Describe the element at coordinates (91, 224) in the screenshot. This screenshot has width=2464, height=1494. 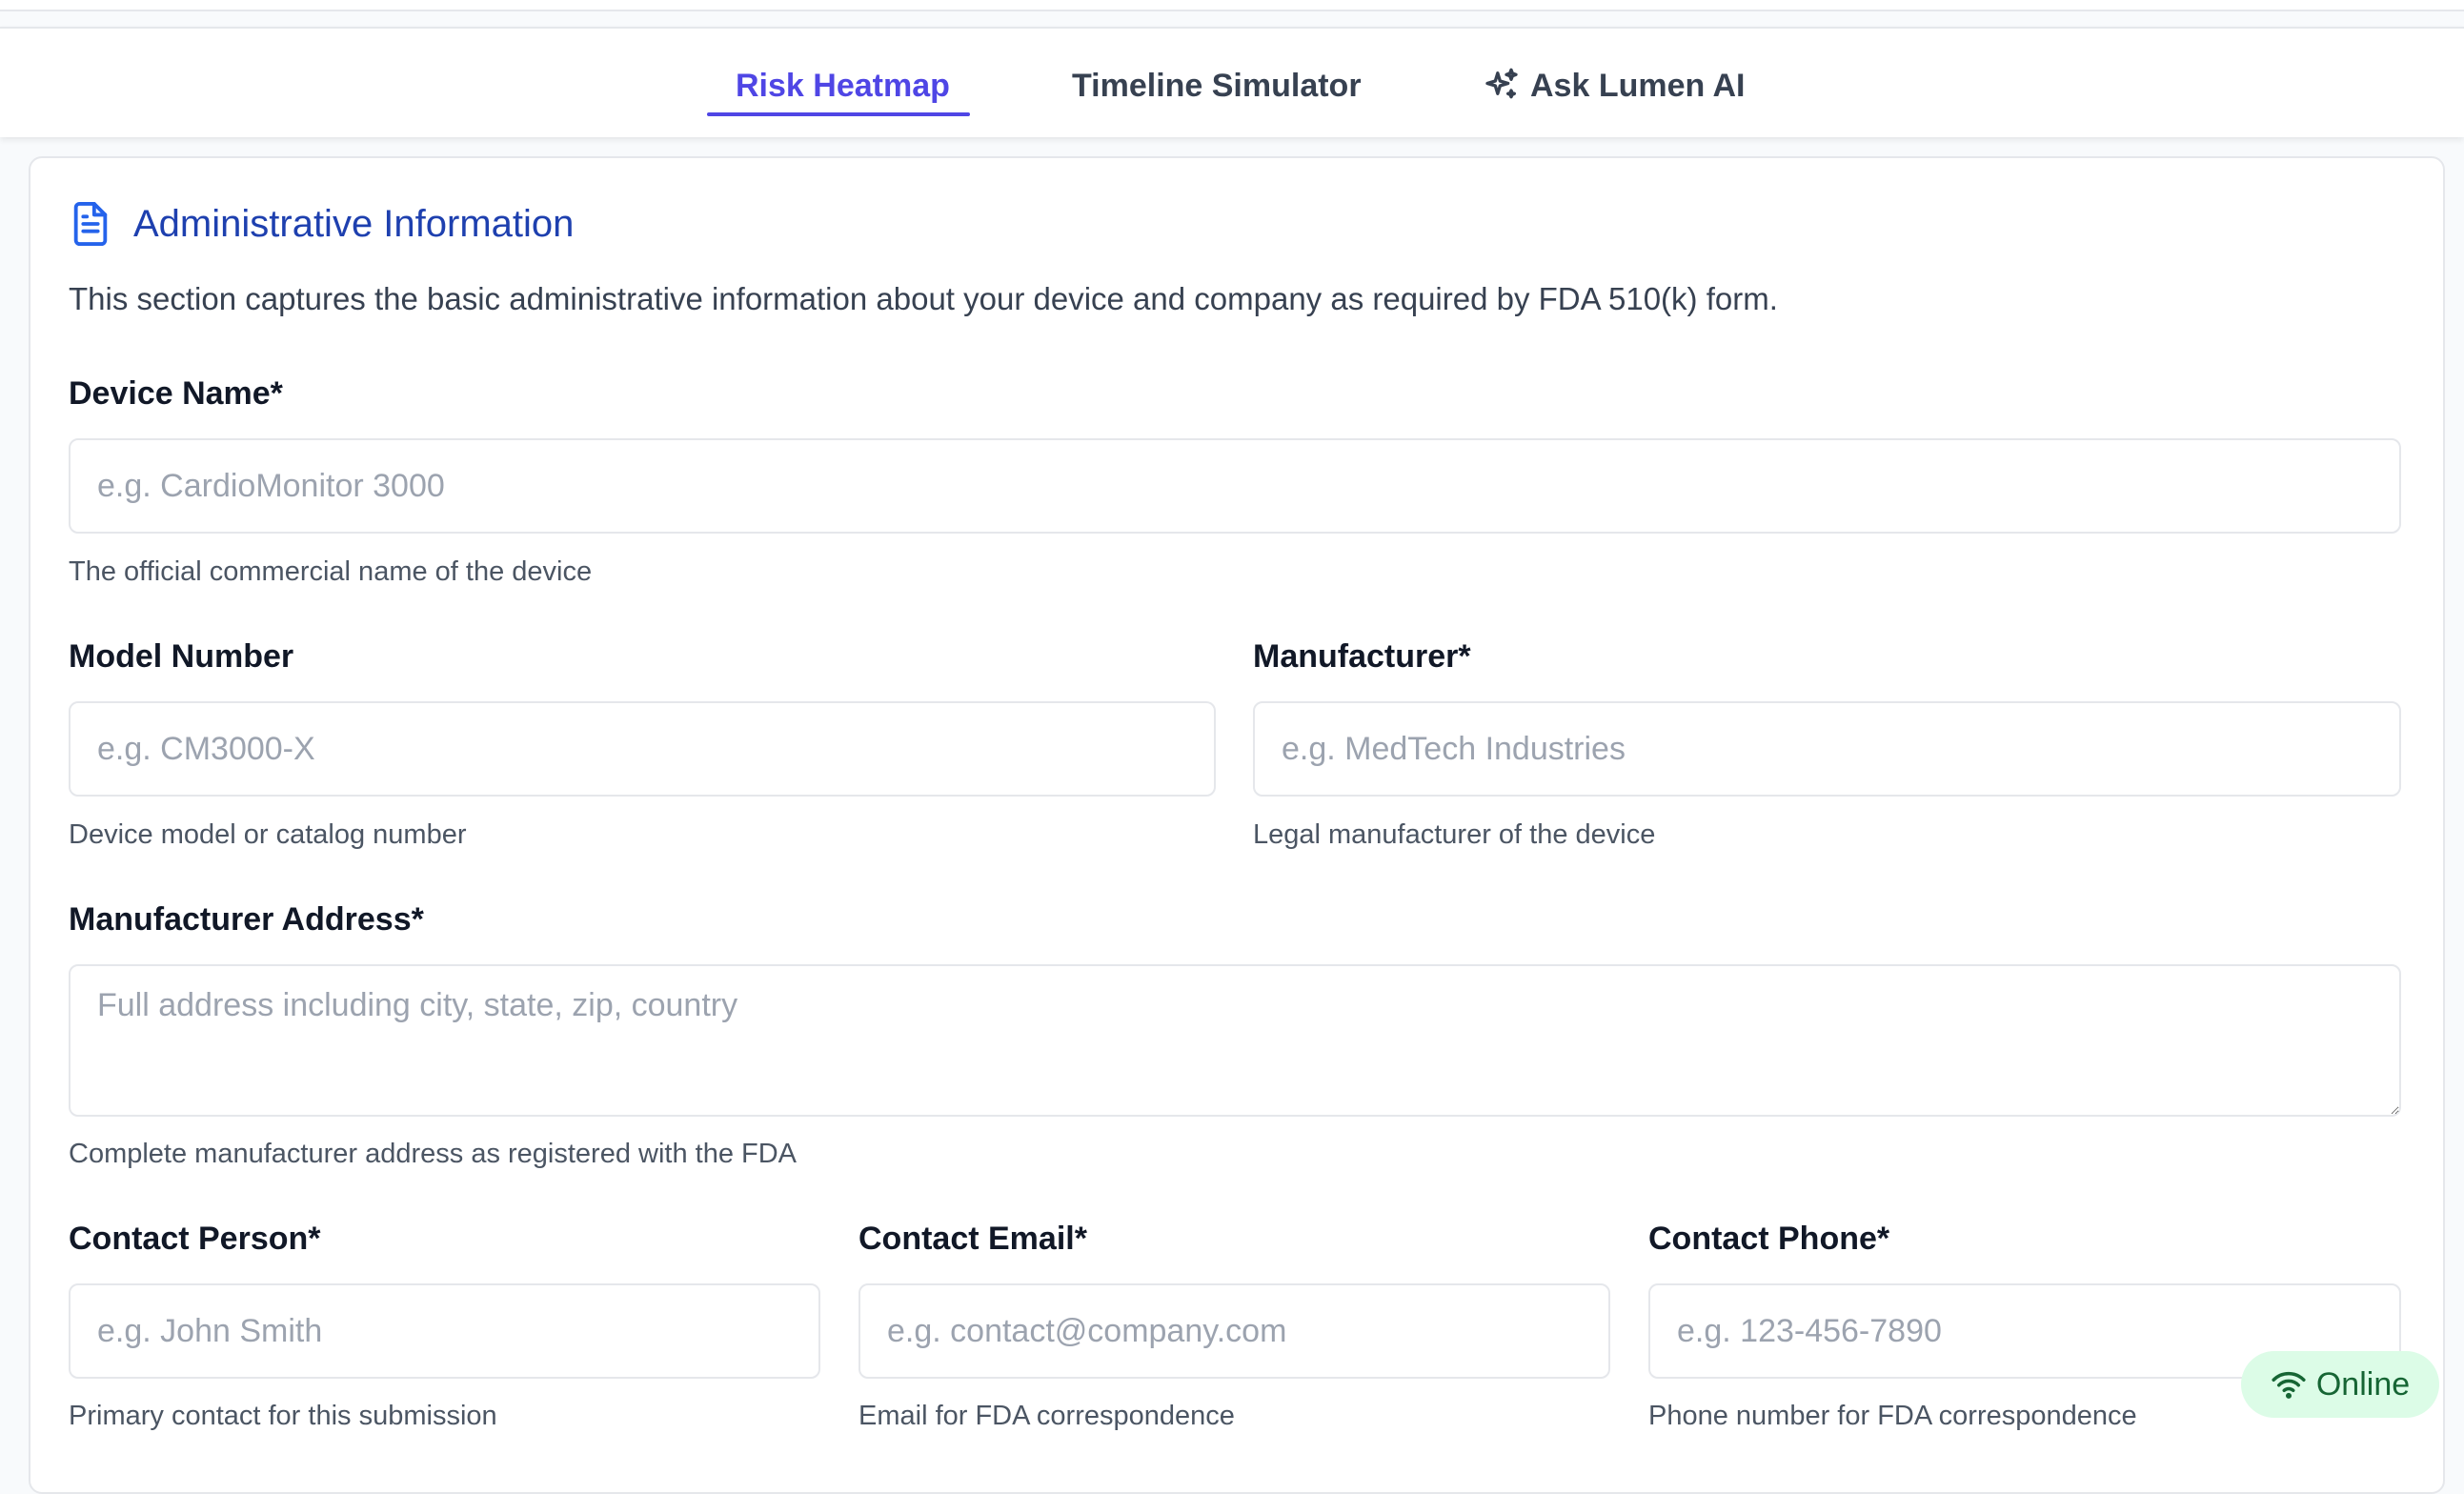
I see `document-icon` at that location.